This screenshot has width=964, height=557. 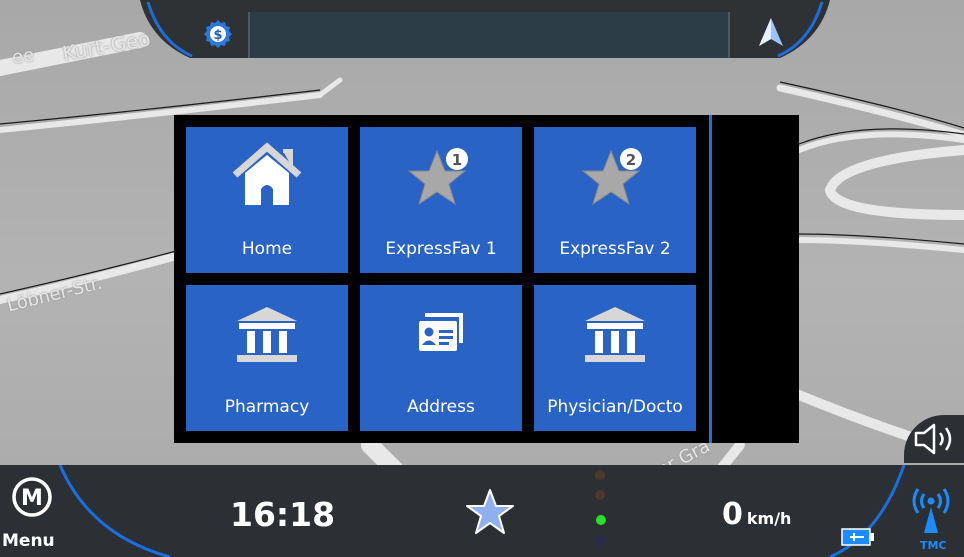 I want to click on speed-display: 0 km/h, so click(x=756, y=514).